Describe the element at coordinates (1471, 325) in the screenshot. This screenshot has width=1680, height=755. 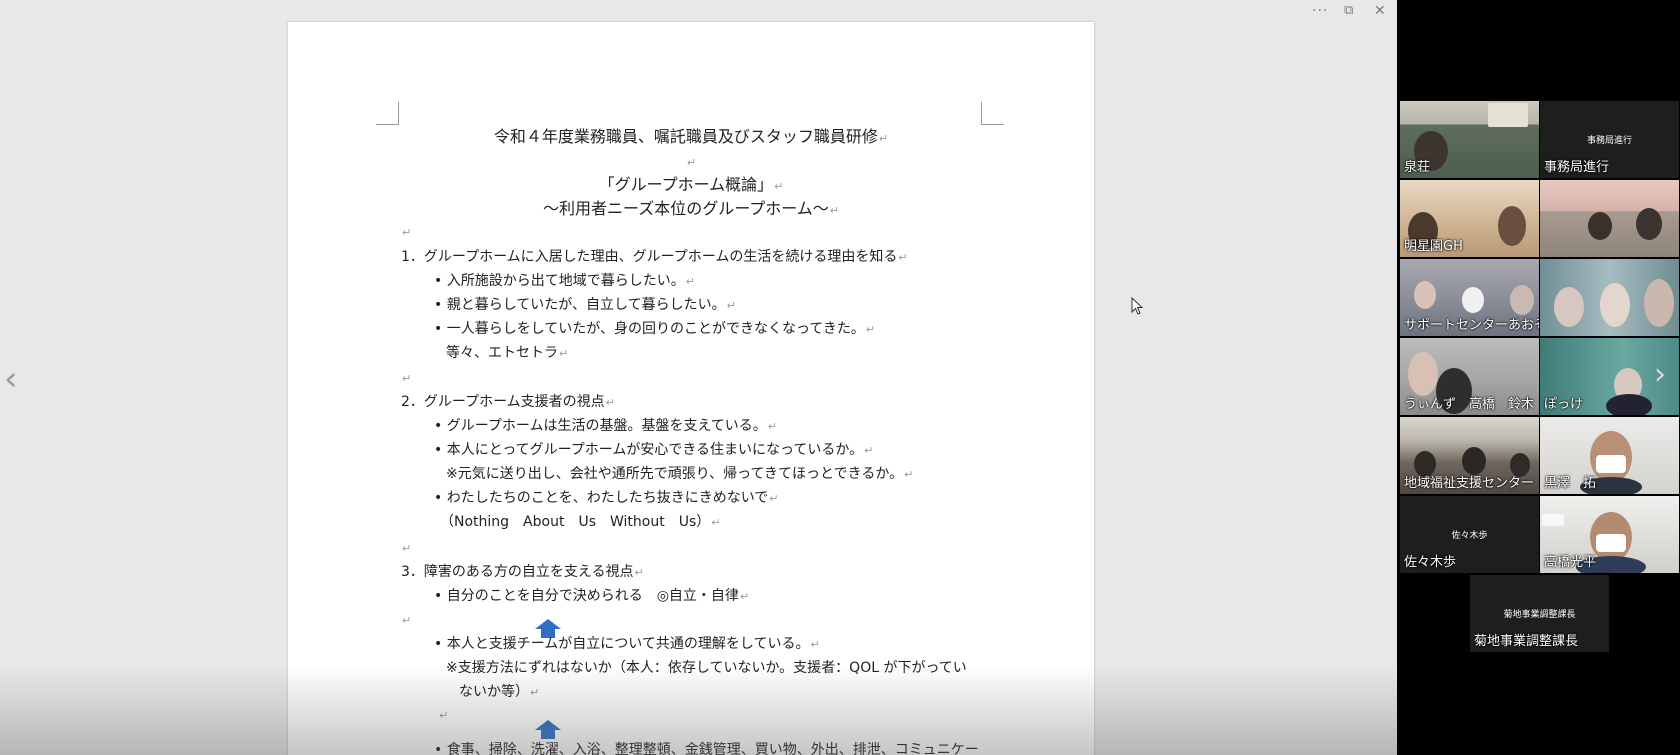
I see `participant-name: サポートセンターあおぞら` at that location.